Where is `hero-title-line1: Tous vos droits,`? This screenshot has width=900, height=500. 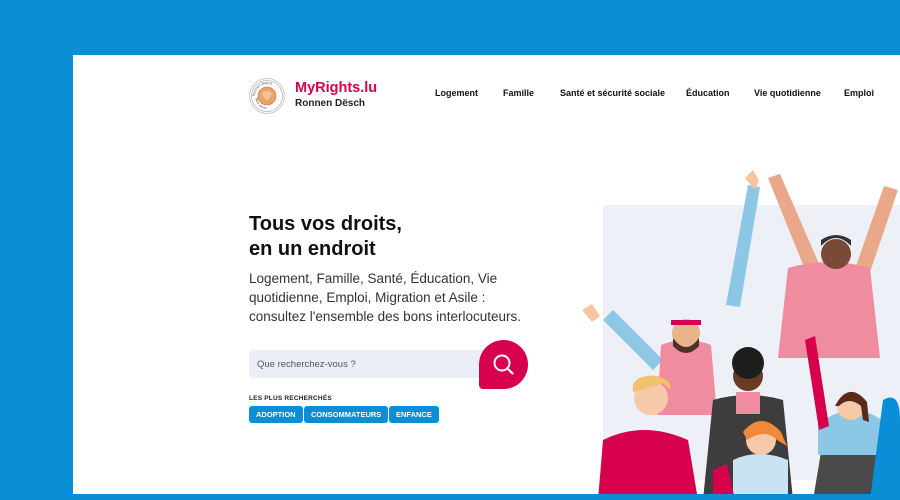 hero-title-line1: Tous vos droits, is located at coordinates (325, 224).